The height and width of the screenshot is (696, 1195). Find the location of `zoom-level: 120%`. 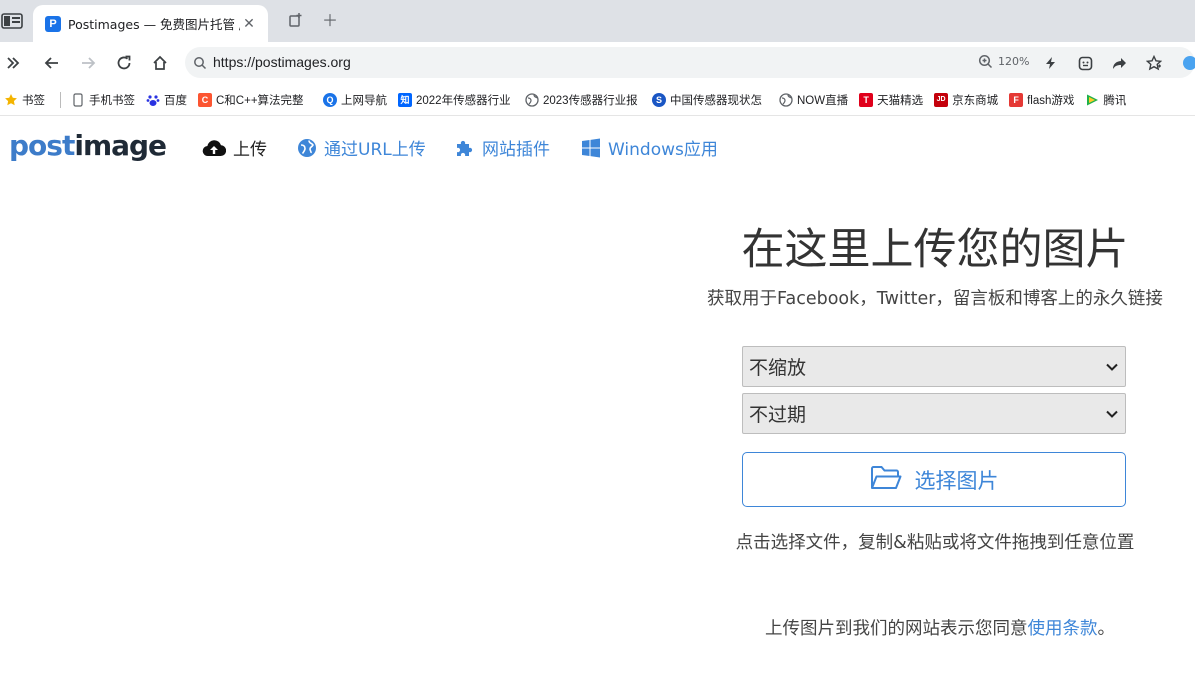

zoom-level: 120% is located at coordinates (1014, 61).